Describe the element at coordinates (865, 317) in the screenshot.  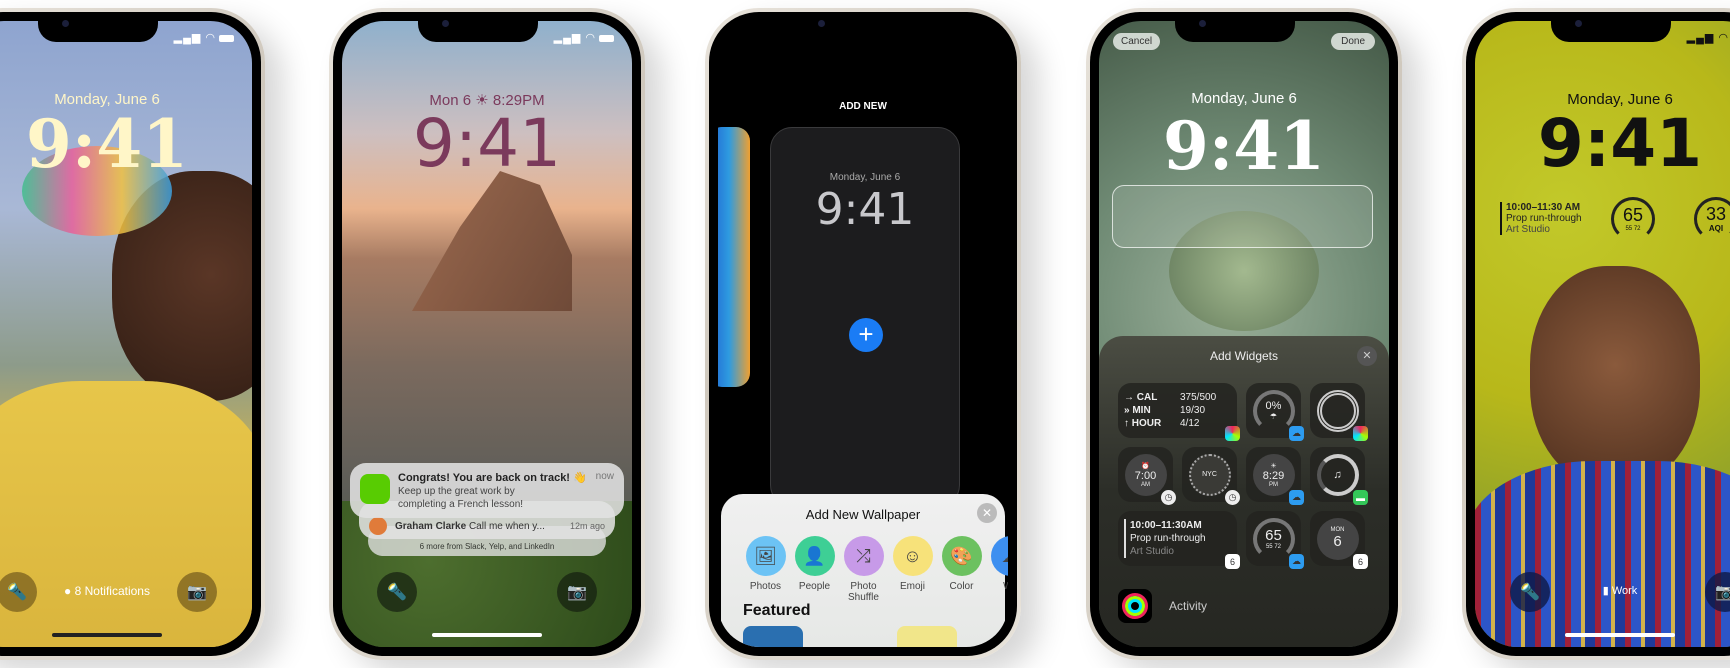
I see `new-wallpaper-card: Monday, June 6 9:41 +` at that location.